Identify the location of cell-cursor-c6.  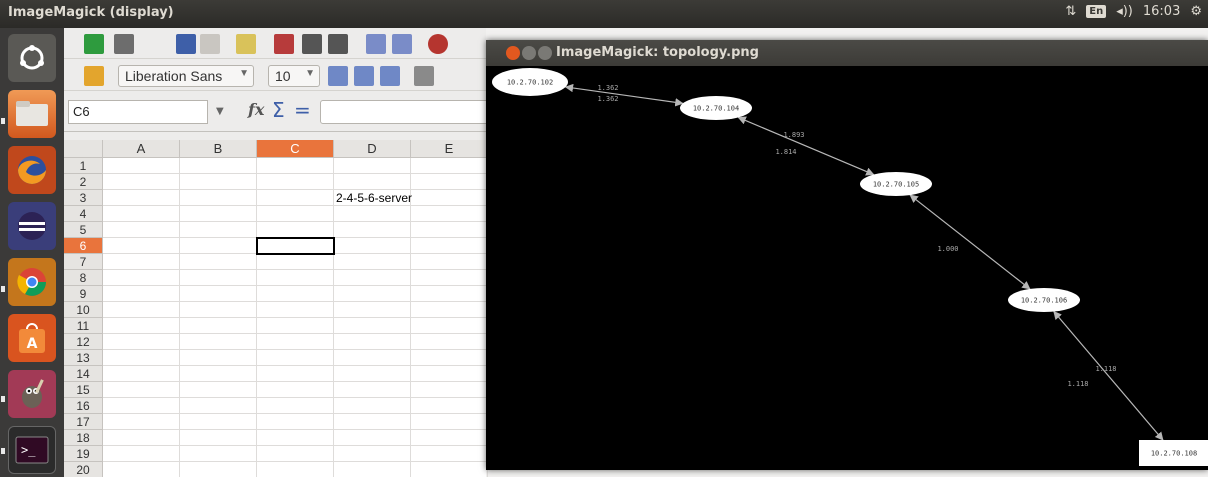
(295, 246).